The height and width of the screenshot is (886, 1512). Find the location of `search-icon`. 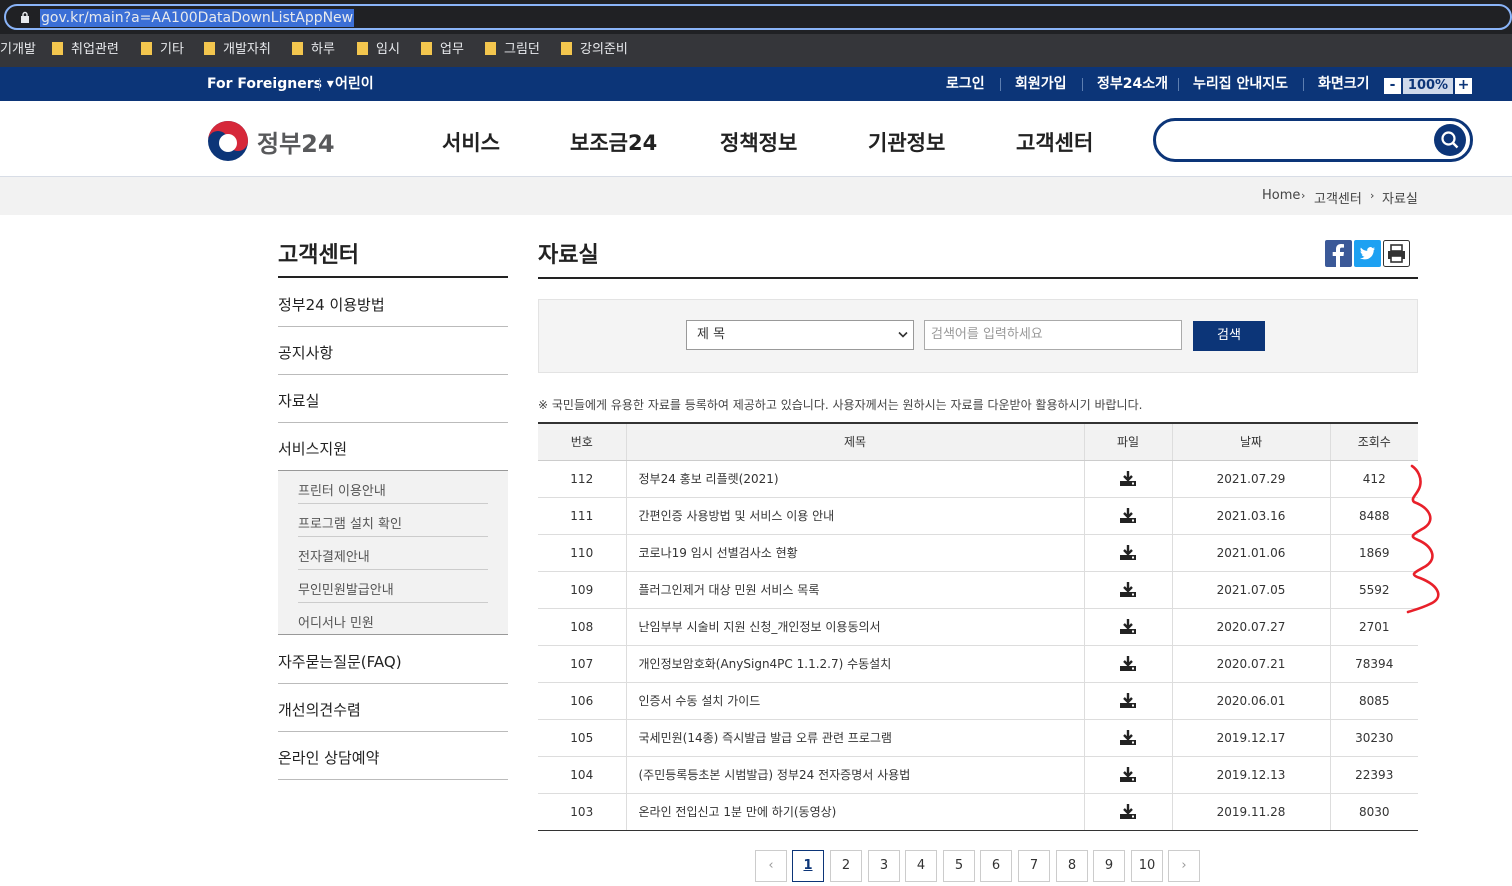

search-icon is located at coordinates (1450, 140).